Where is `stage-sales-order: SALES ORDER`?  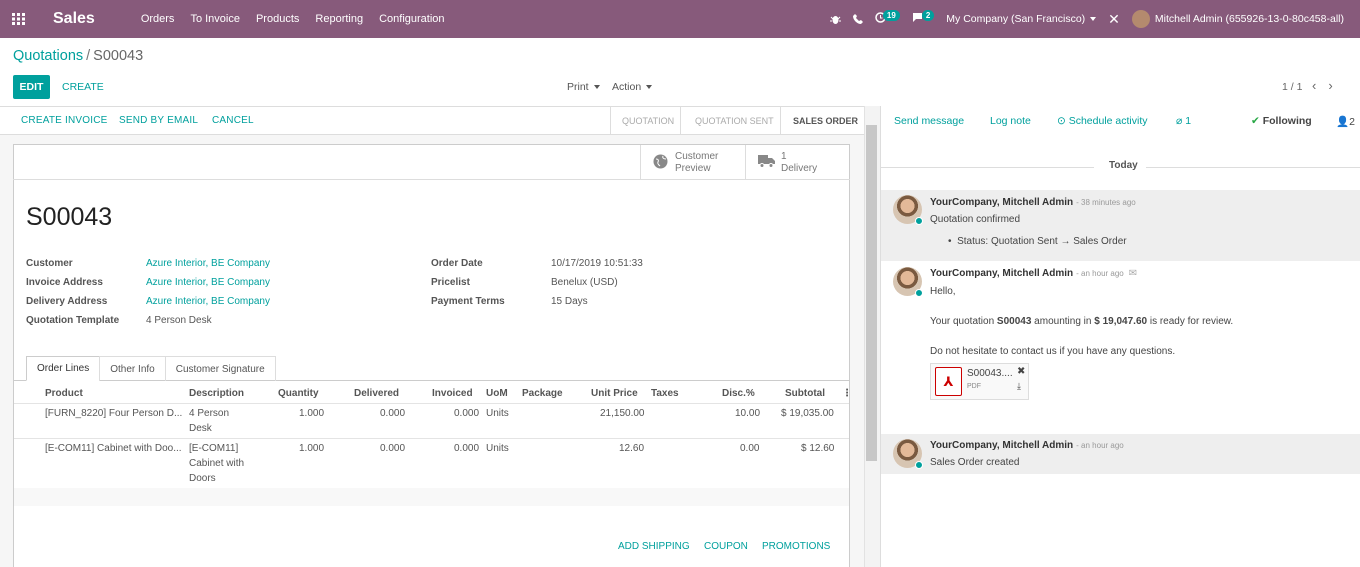
stage-sales-order: SALES ORDER is located at coordinates (825, 120).